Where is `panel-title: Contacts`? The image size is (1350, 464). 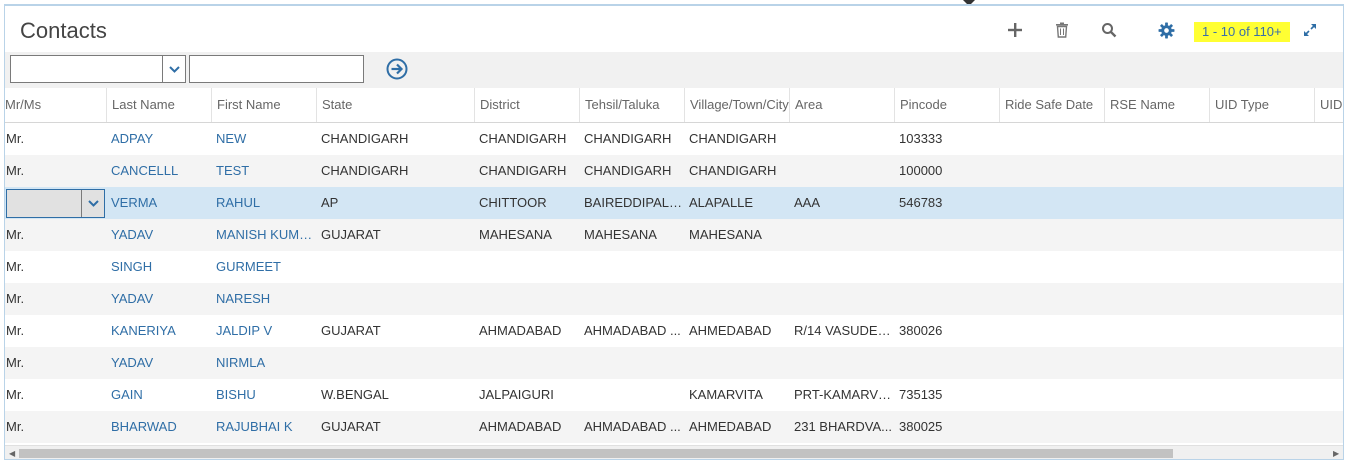
panel-title: Contacts is located at coordinates (63, 30).